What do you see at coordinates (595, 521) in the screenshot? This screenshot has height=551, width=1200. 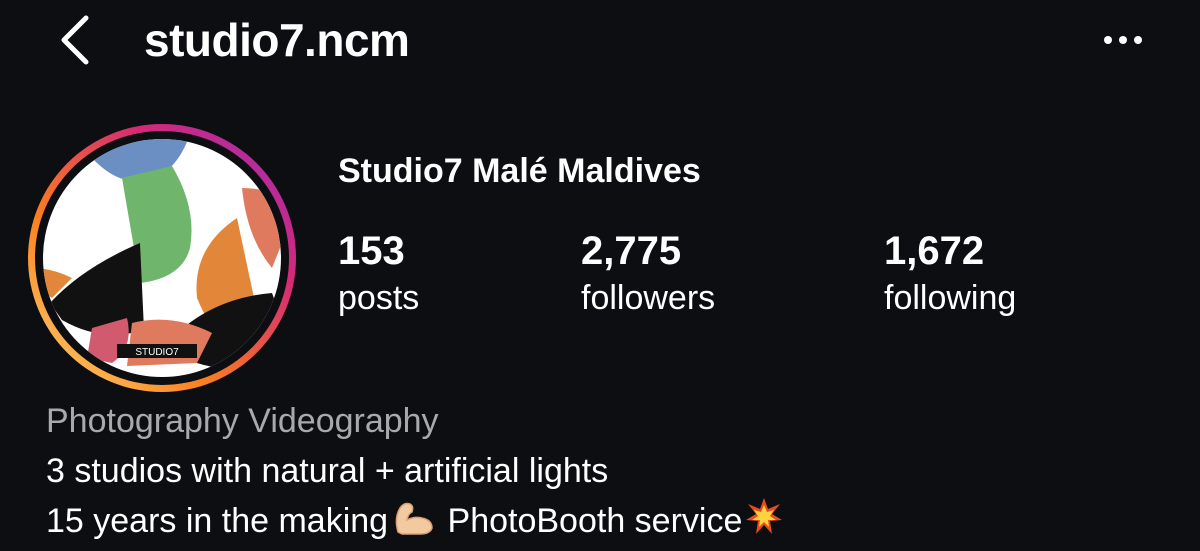 I see `bio-line-text: PhotoBooth service` at bounding box center [595, 521].